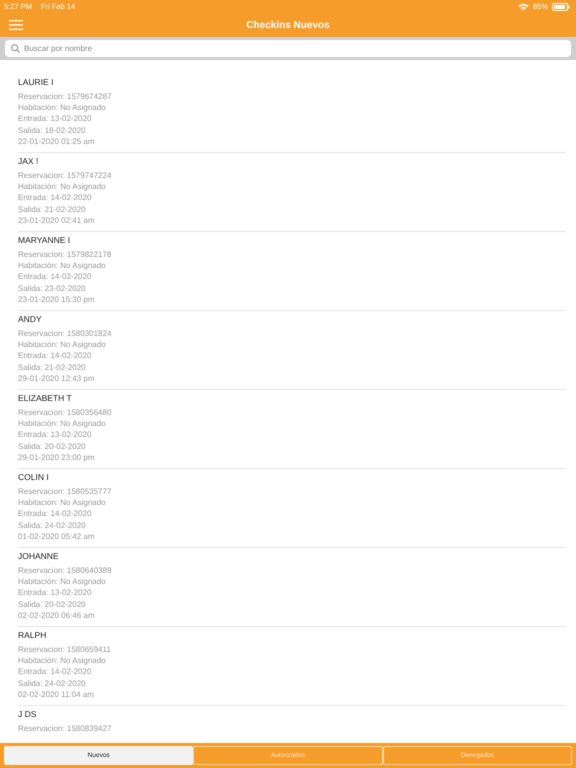 Image resolution: width=576 pixels, height=768 pixels. I want to click on checkin-detail: Salida: 18-02-2020, so click(52, 130).